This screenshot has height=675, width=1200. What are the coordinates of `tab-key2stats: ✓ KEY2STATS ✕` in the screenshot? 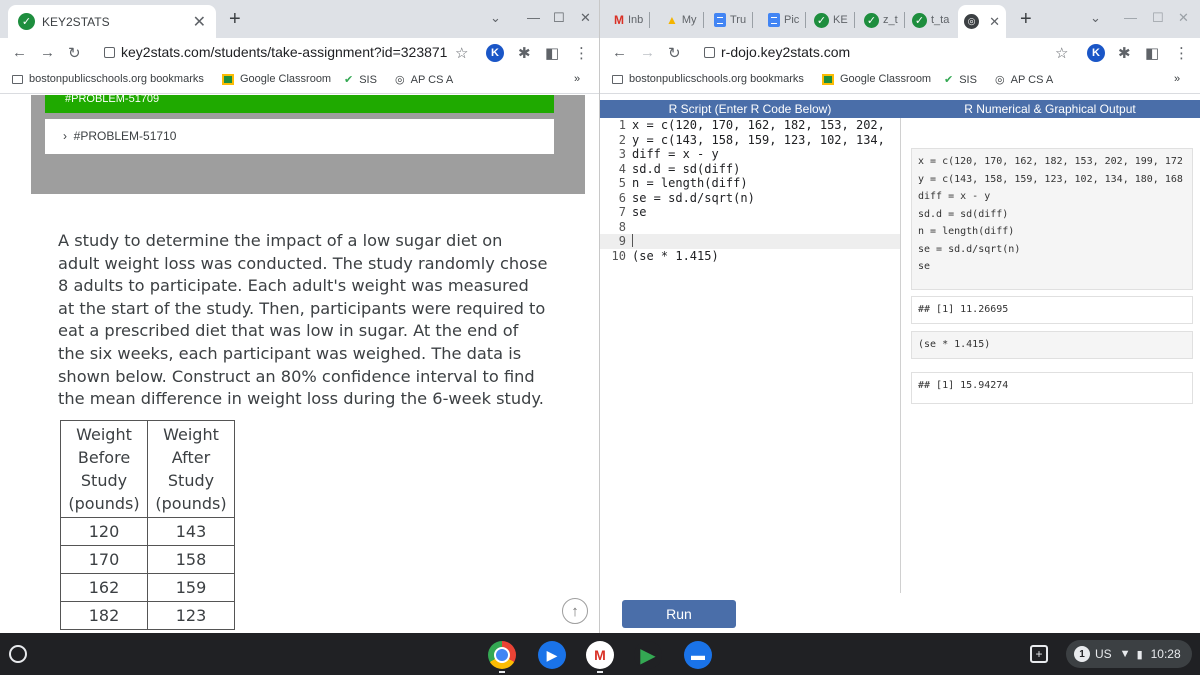 It's located at (112, 21).